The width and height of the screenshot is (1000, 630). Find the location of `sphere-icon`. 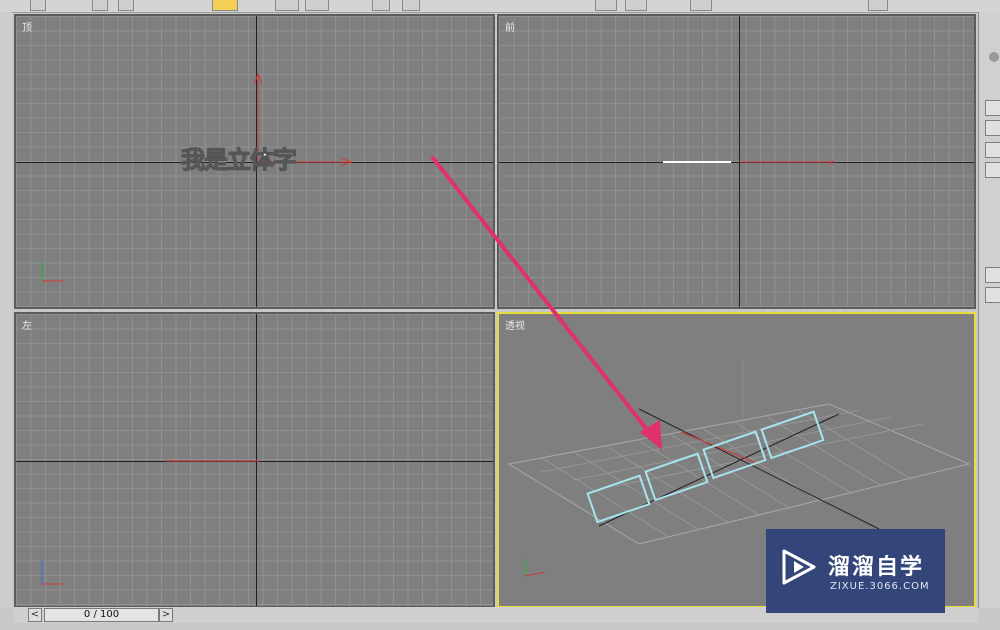

sphere-icon is located at coordinates (994, 57).